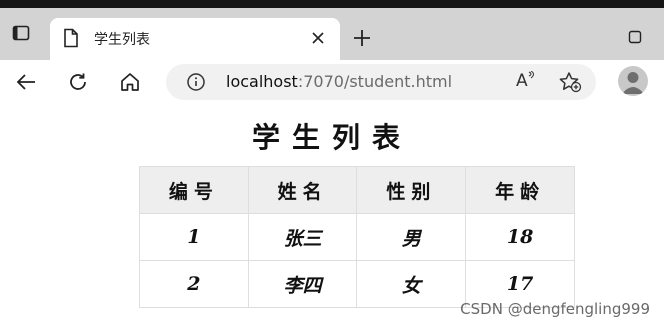  I want to click on cell-id: 2, so click(194, 284).